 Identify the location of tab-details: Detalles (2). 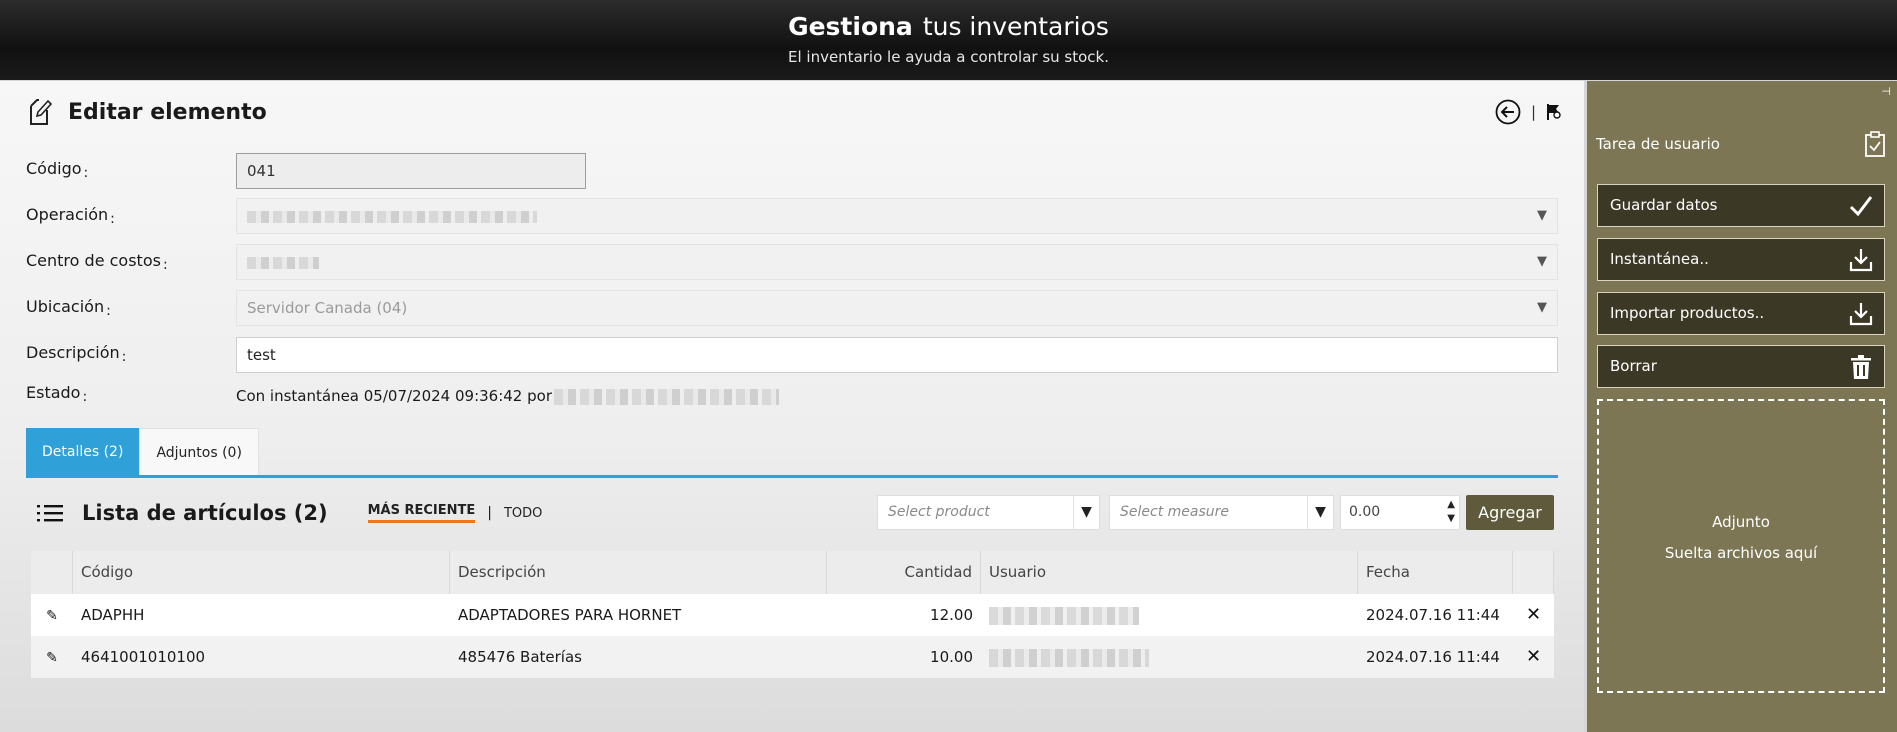
(83, 452).